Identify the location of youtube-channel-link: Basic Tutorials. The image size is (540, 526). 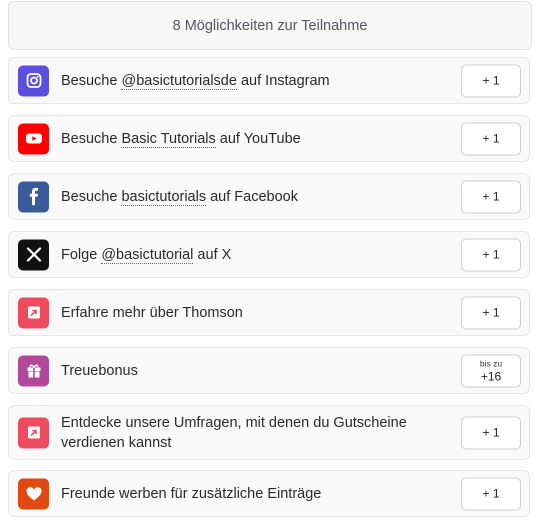
(168, 139).